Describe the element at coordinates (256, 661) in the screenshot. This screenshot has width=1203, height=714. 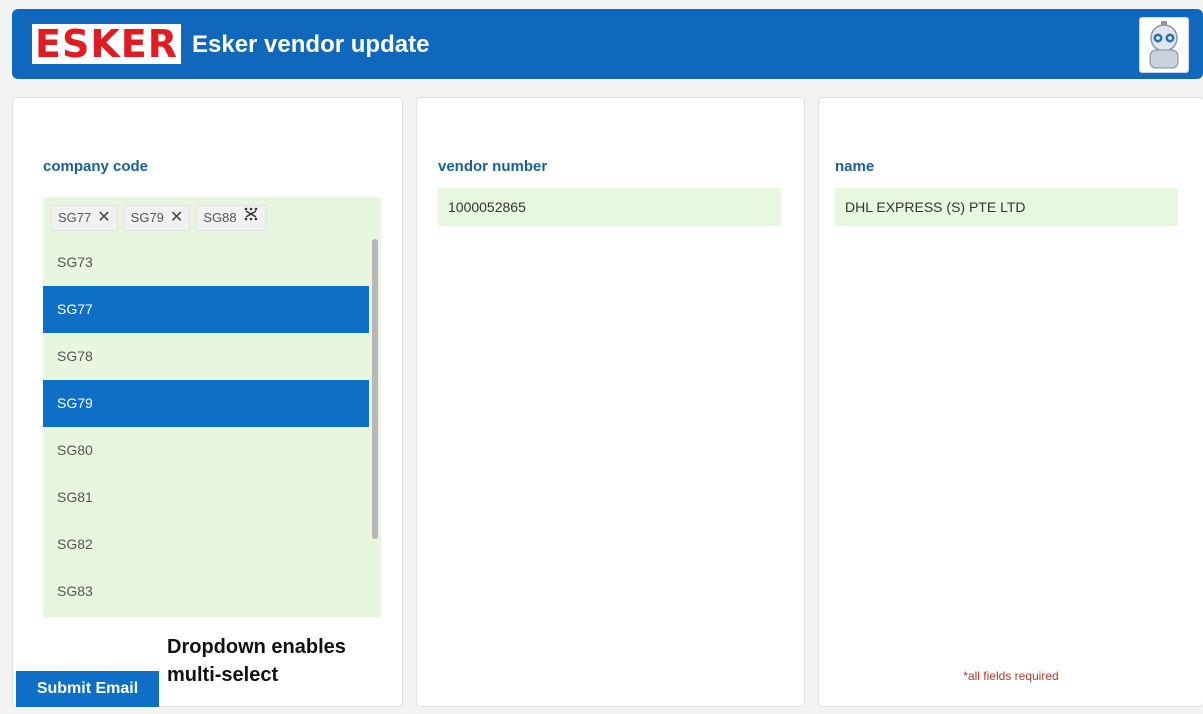
I see `annotation-text: Dropdown enables multi-select` at that location.